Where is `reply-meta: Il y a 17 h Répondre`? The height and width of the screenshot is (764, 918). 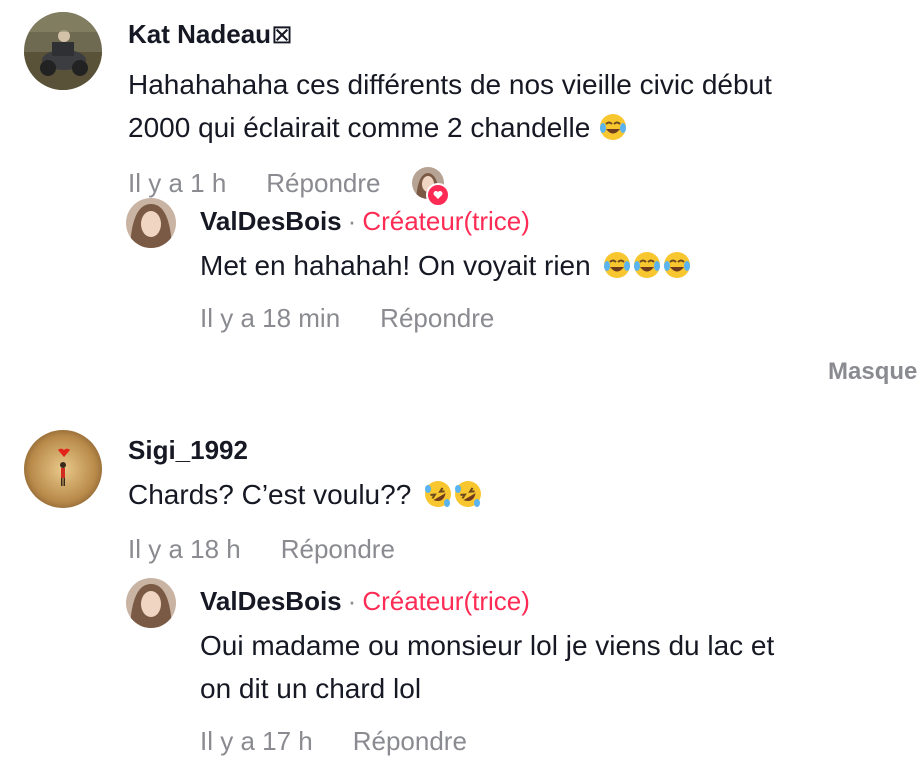 reply-meta: Il y a 17 h Répondre is located at coordinates (487, 741).